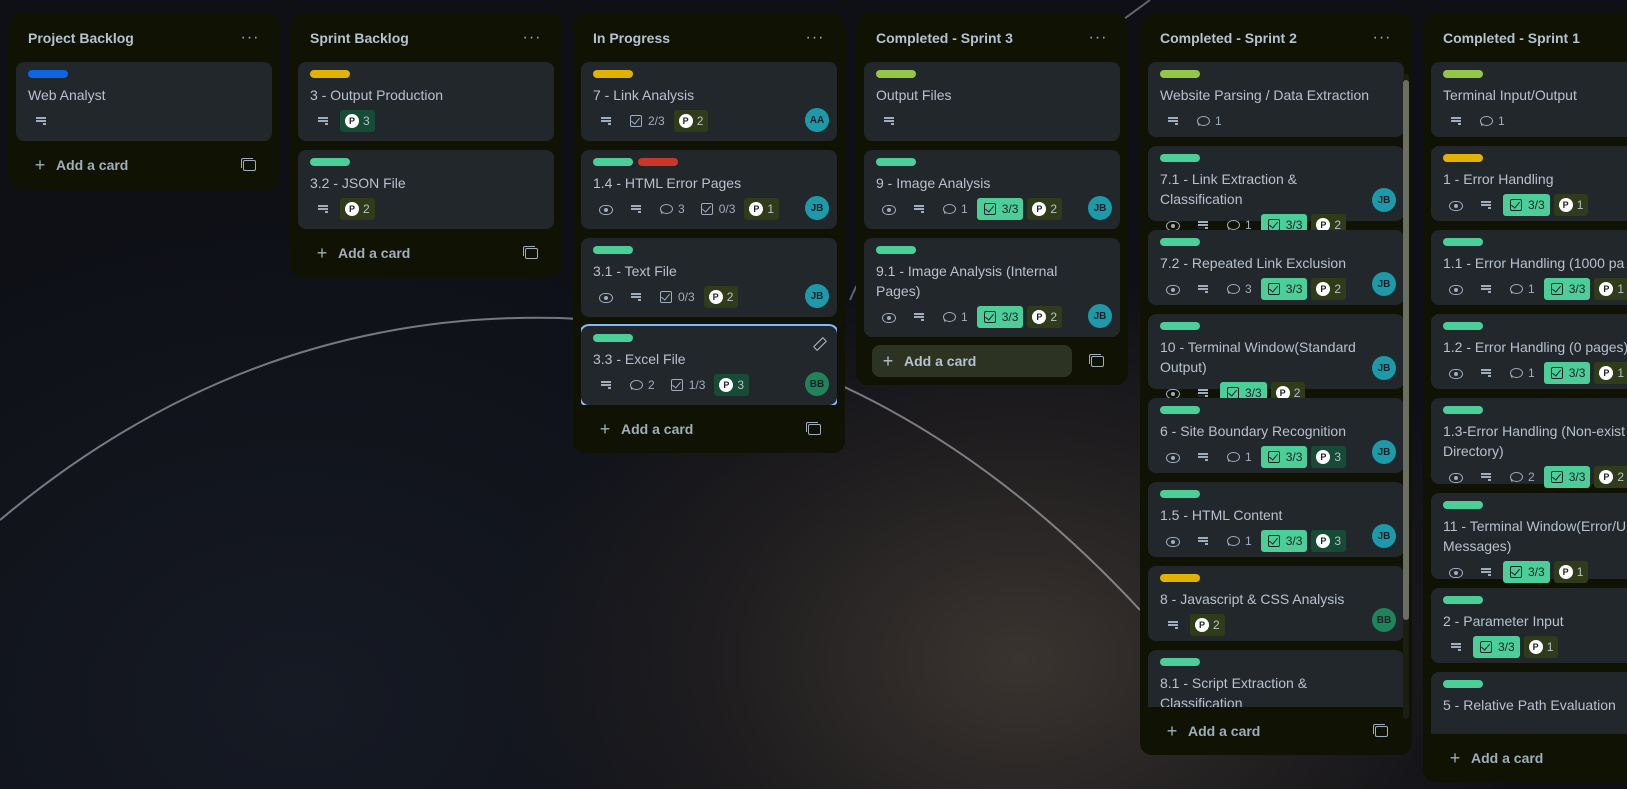 The width and height of the screenshot is (1627, 789). What do you see at coordinates (1536, 205) in the screenshot?
I see `checklist-count: 3/3` at bounding box center [1536, 205].